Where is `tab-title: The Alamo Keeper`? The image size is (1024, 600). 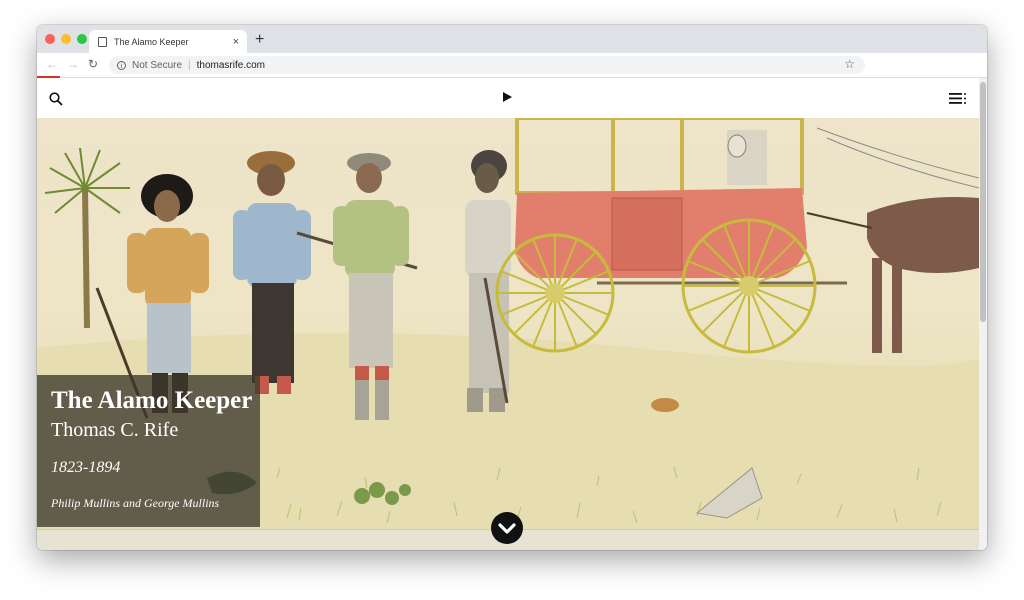
tab-title: The Alamo Keeper is located at coordinates (151, 41).